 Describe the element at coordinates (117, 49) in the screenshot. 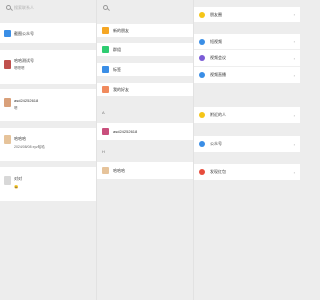

I see `groups-label: 群组` at that location.